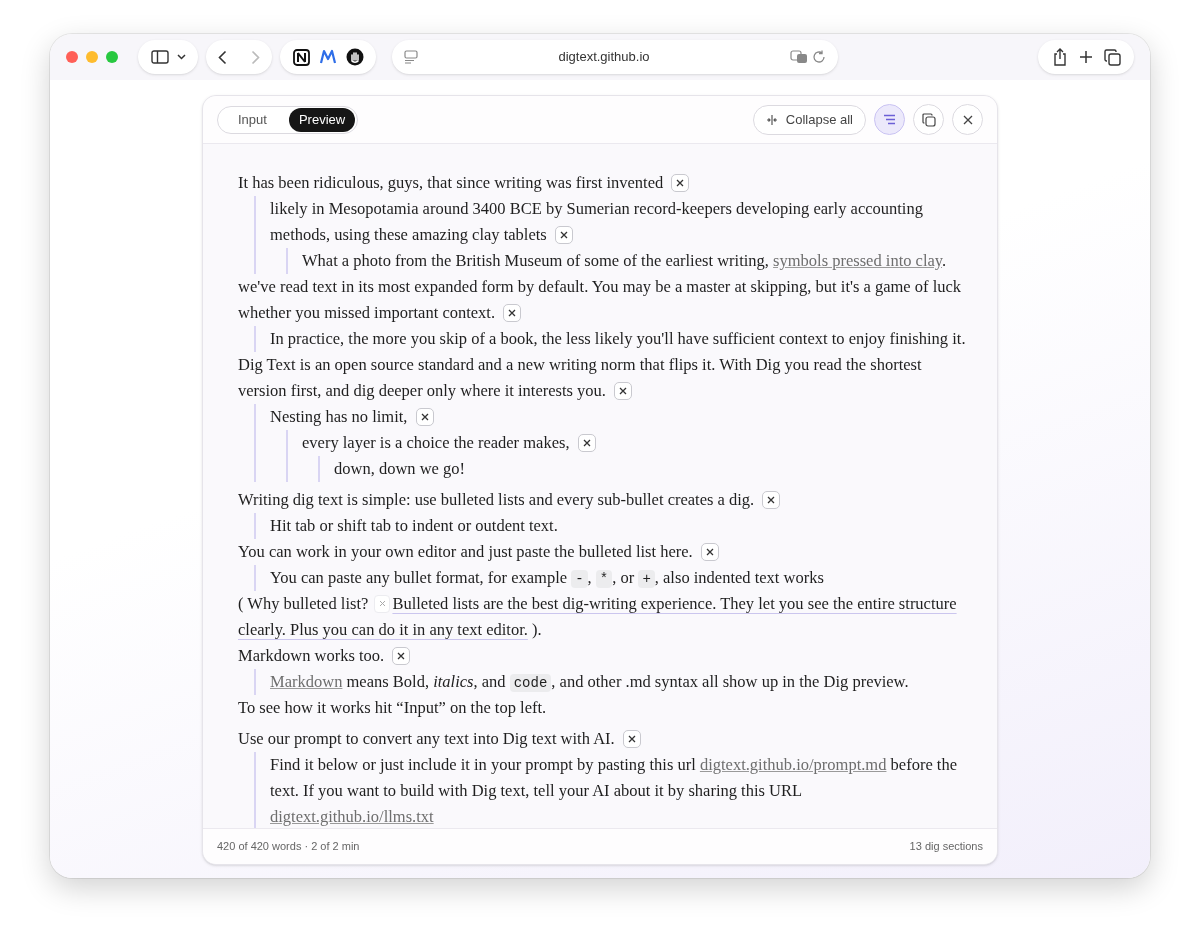  I want to click on dig-paragraph: Markdown means Bold, italics, and code , and other .md syntax all show up in the Dig preview., so click(590, 682).